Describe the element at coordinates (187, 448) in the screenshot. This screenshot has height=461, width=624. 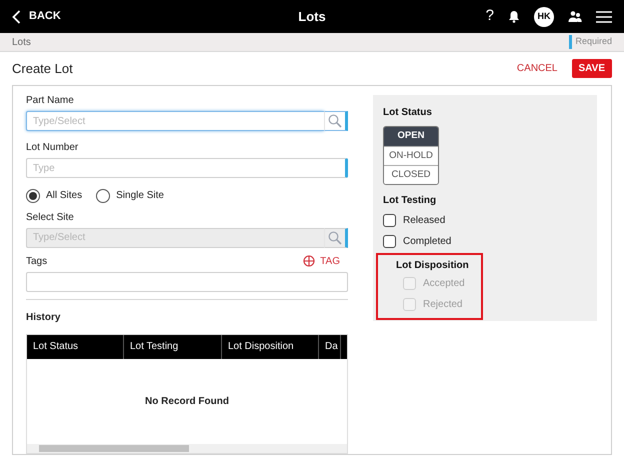
I see `horizontal-scrollbar` at that location.